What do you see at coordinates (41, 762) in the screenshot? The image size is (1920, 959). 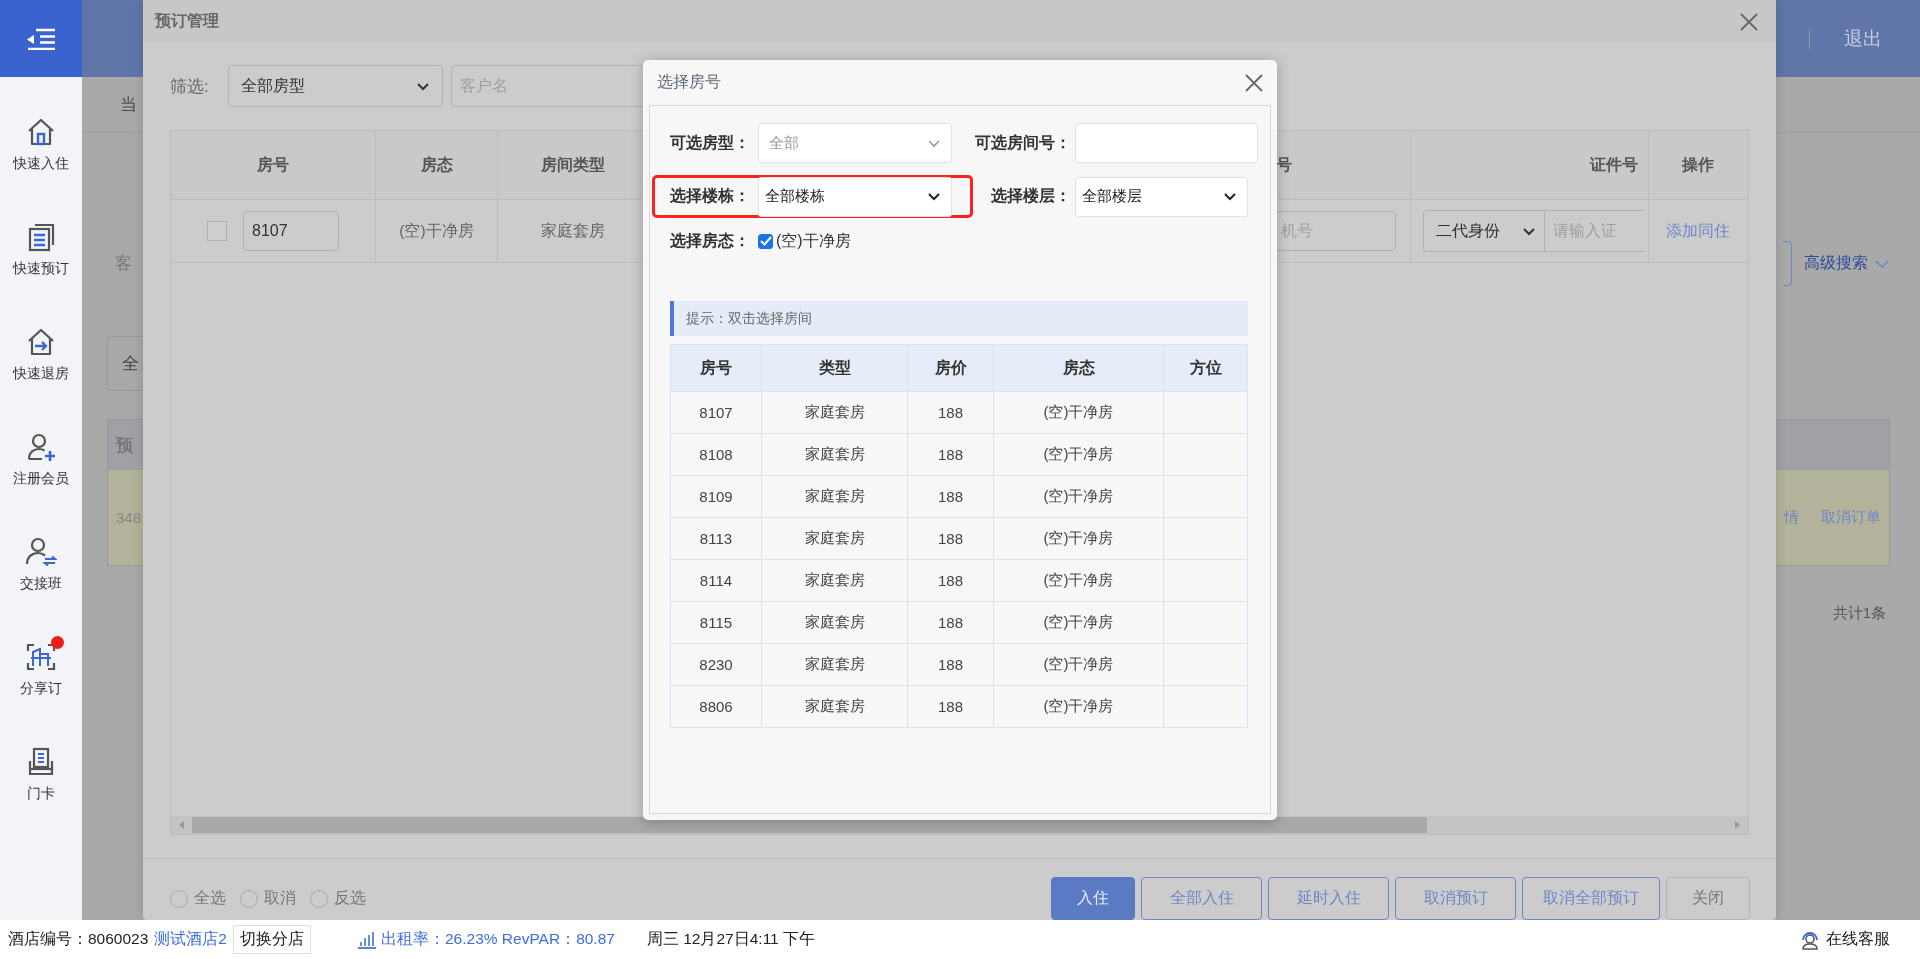 I see `card-reader-icon` at bounding box center [41, 762].